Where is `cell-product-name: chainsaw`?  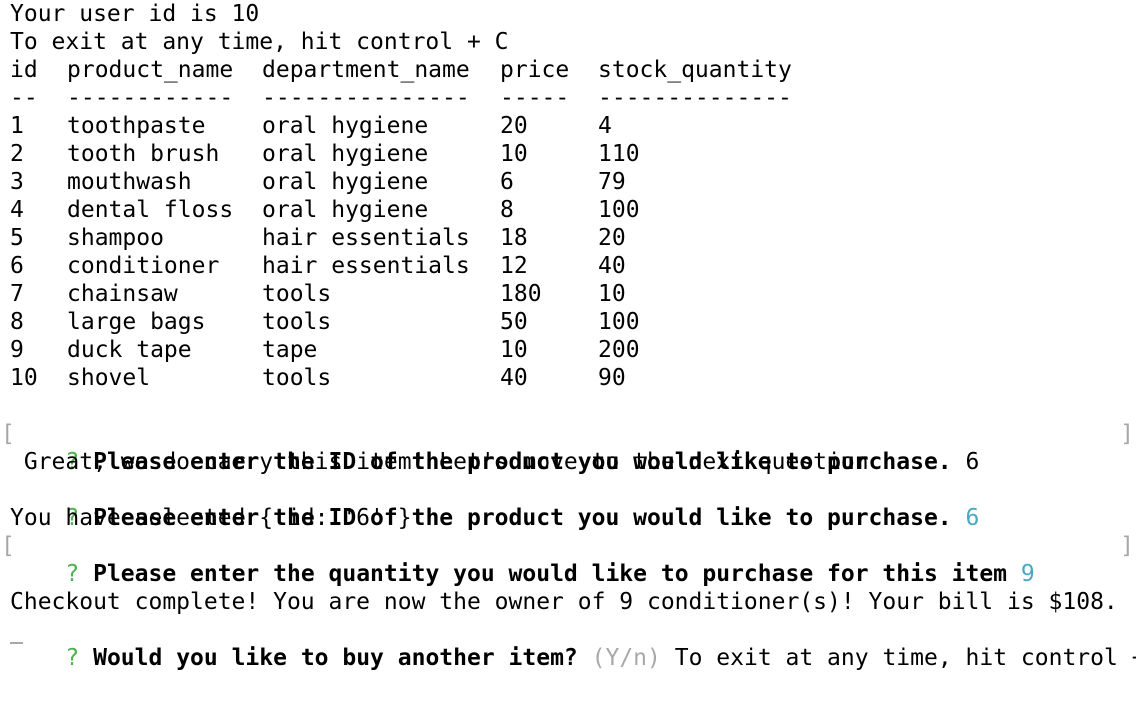 cell-product-name: chainsaw is located at coordinates (122, 294).